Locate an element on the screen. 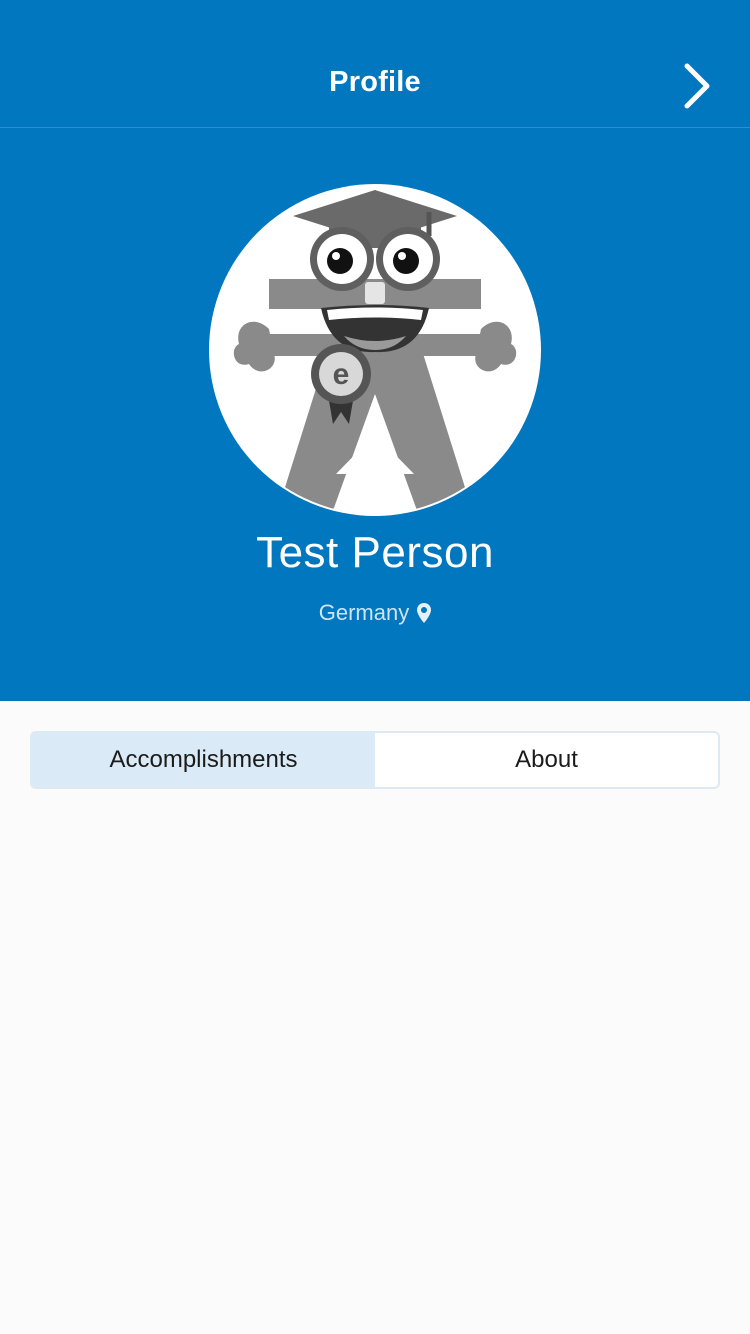 This screenshot has height=1334, width=750. profile-name: Test Person is located at coordinates (375, 552).